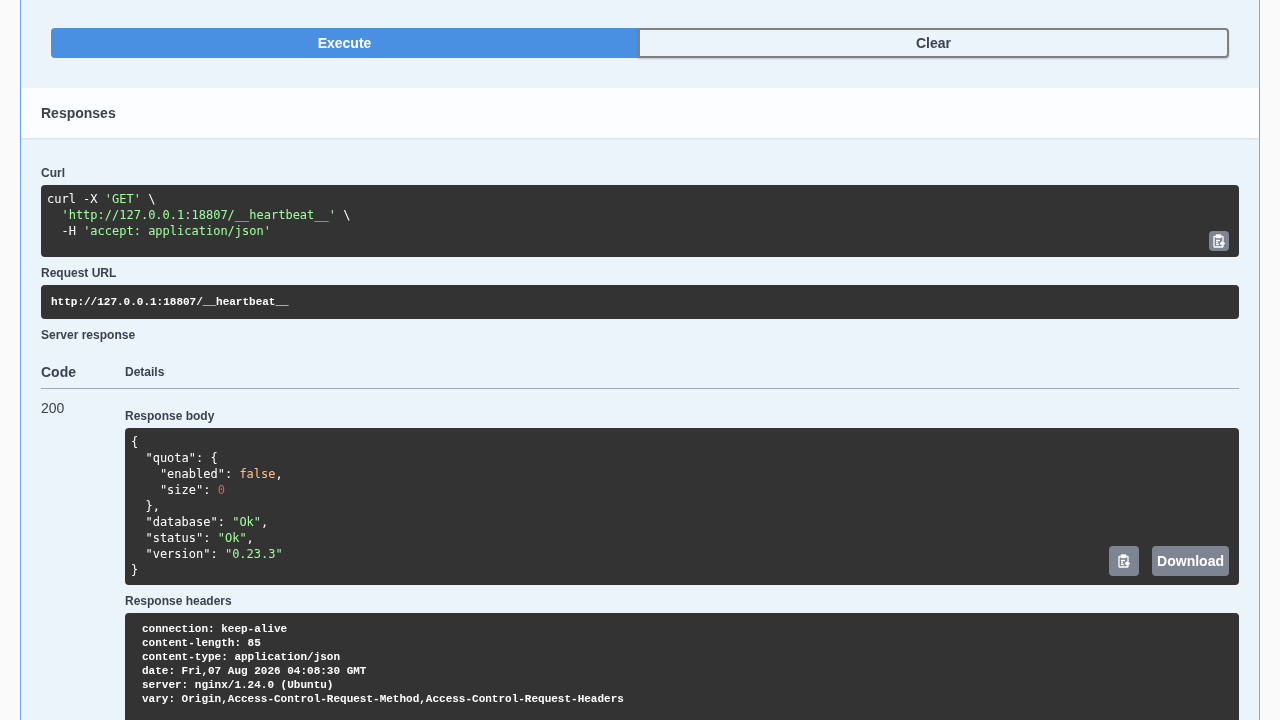 The height and width of the screenshot is (720, 1280). Describe the element at coordinates (135, 442) in the screenshot. I see `code-line: {` at that location.